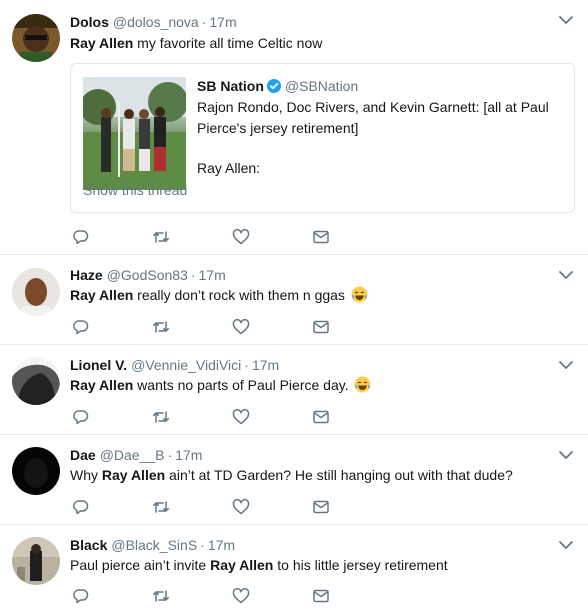  What do you see at coordinates (228, 43) in the screenshot?
I see `tweet-text-body: my favorite all time Celtic now` at bounding box center [228, 43].